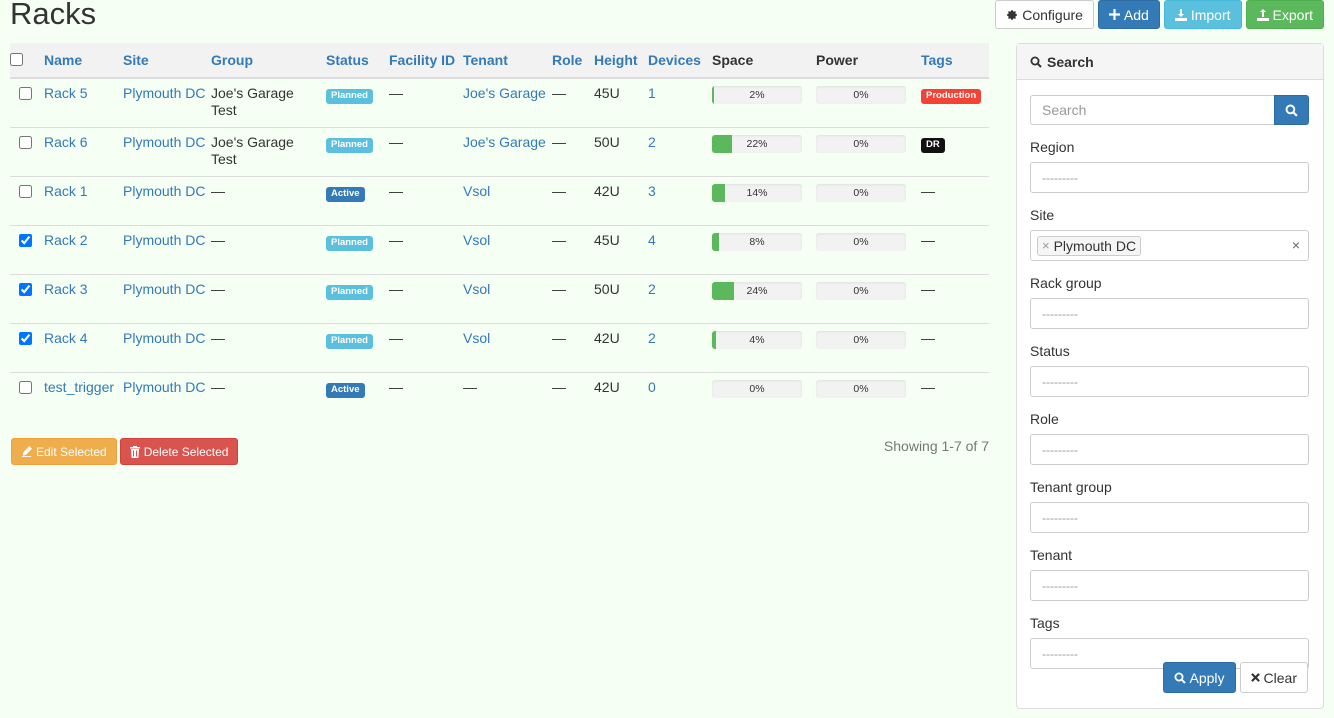 This screenshot has width=1334, height=718. Describe the element at coordinates (1169, 449) in the screenshot. I see `filter-role-select: ---------` at that location.